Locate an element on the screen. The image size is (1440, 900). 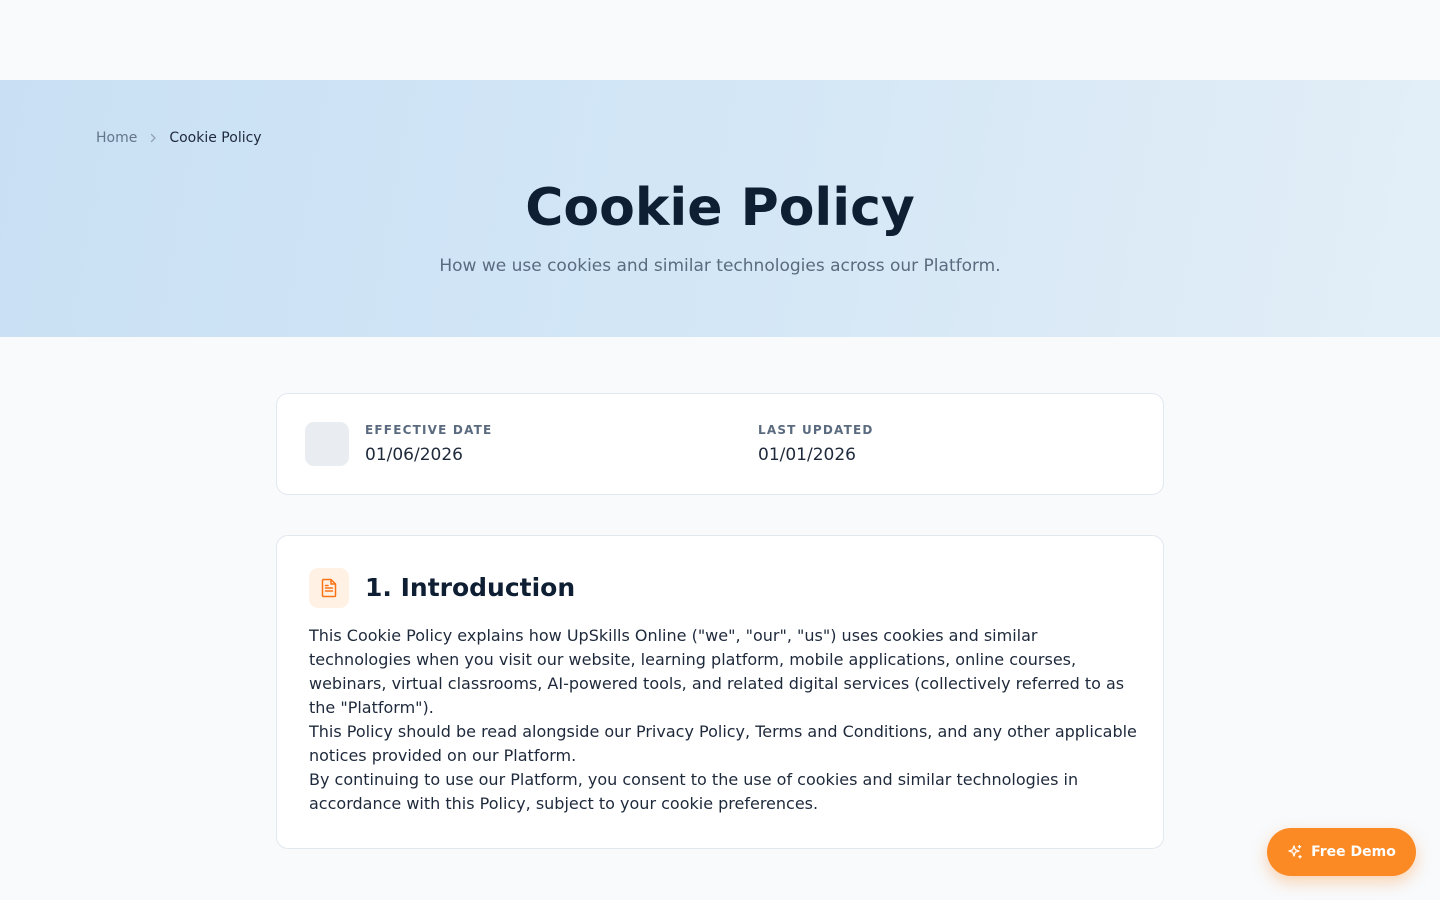
breadcrumb: Home Cookie Policy is located at coordinates (179, 138).